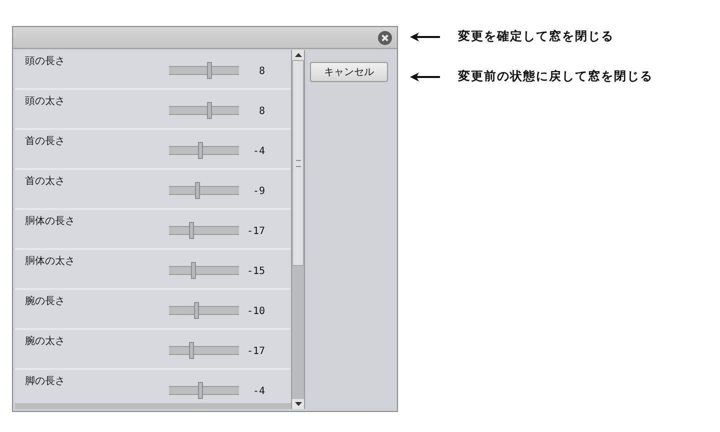 This screenshot has height=432, width=720. What do you see at coordinates (50, 222) in the screenshot?
I see `slider-label: 胴体の長さ` at bounding box center [50, 222].